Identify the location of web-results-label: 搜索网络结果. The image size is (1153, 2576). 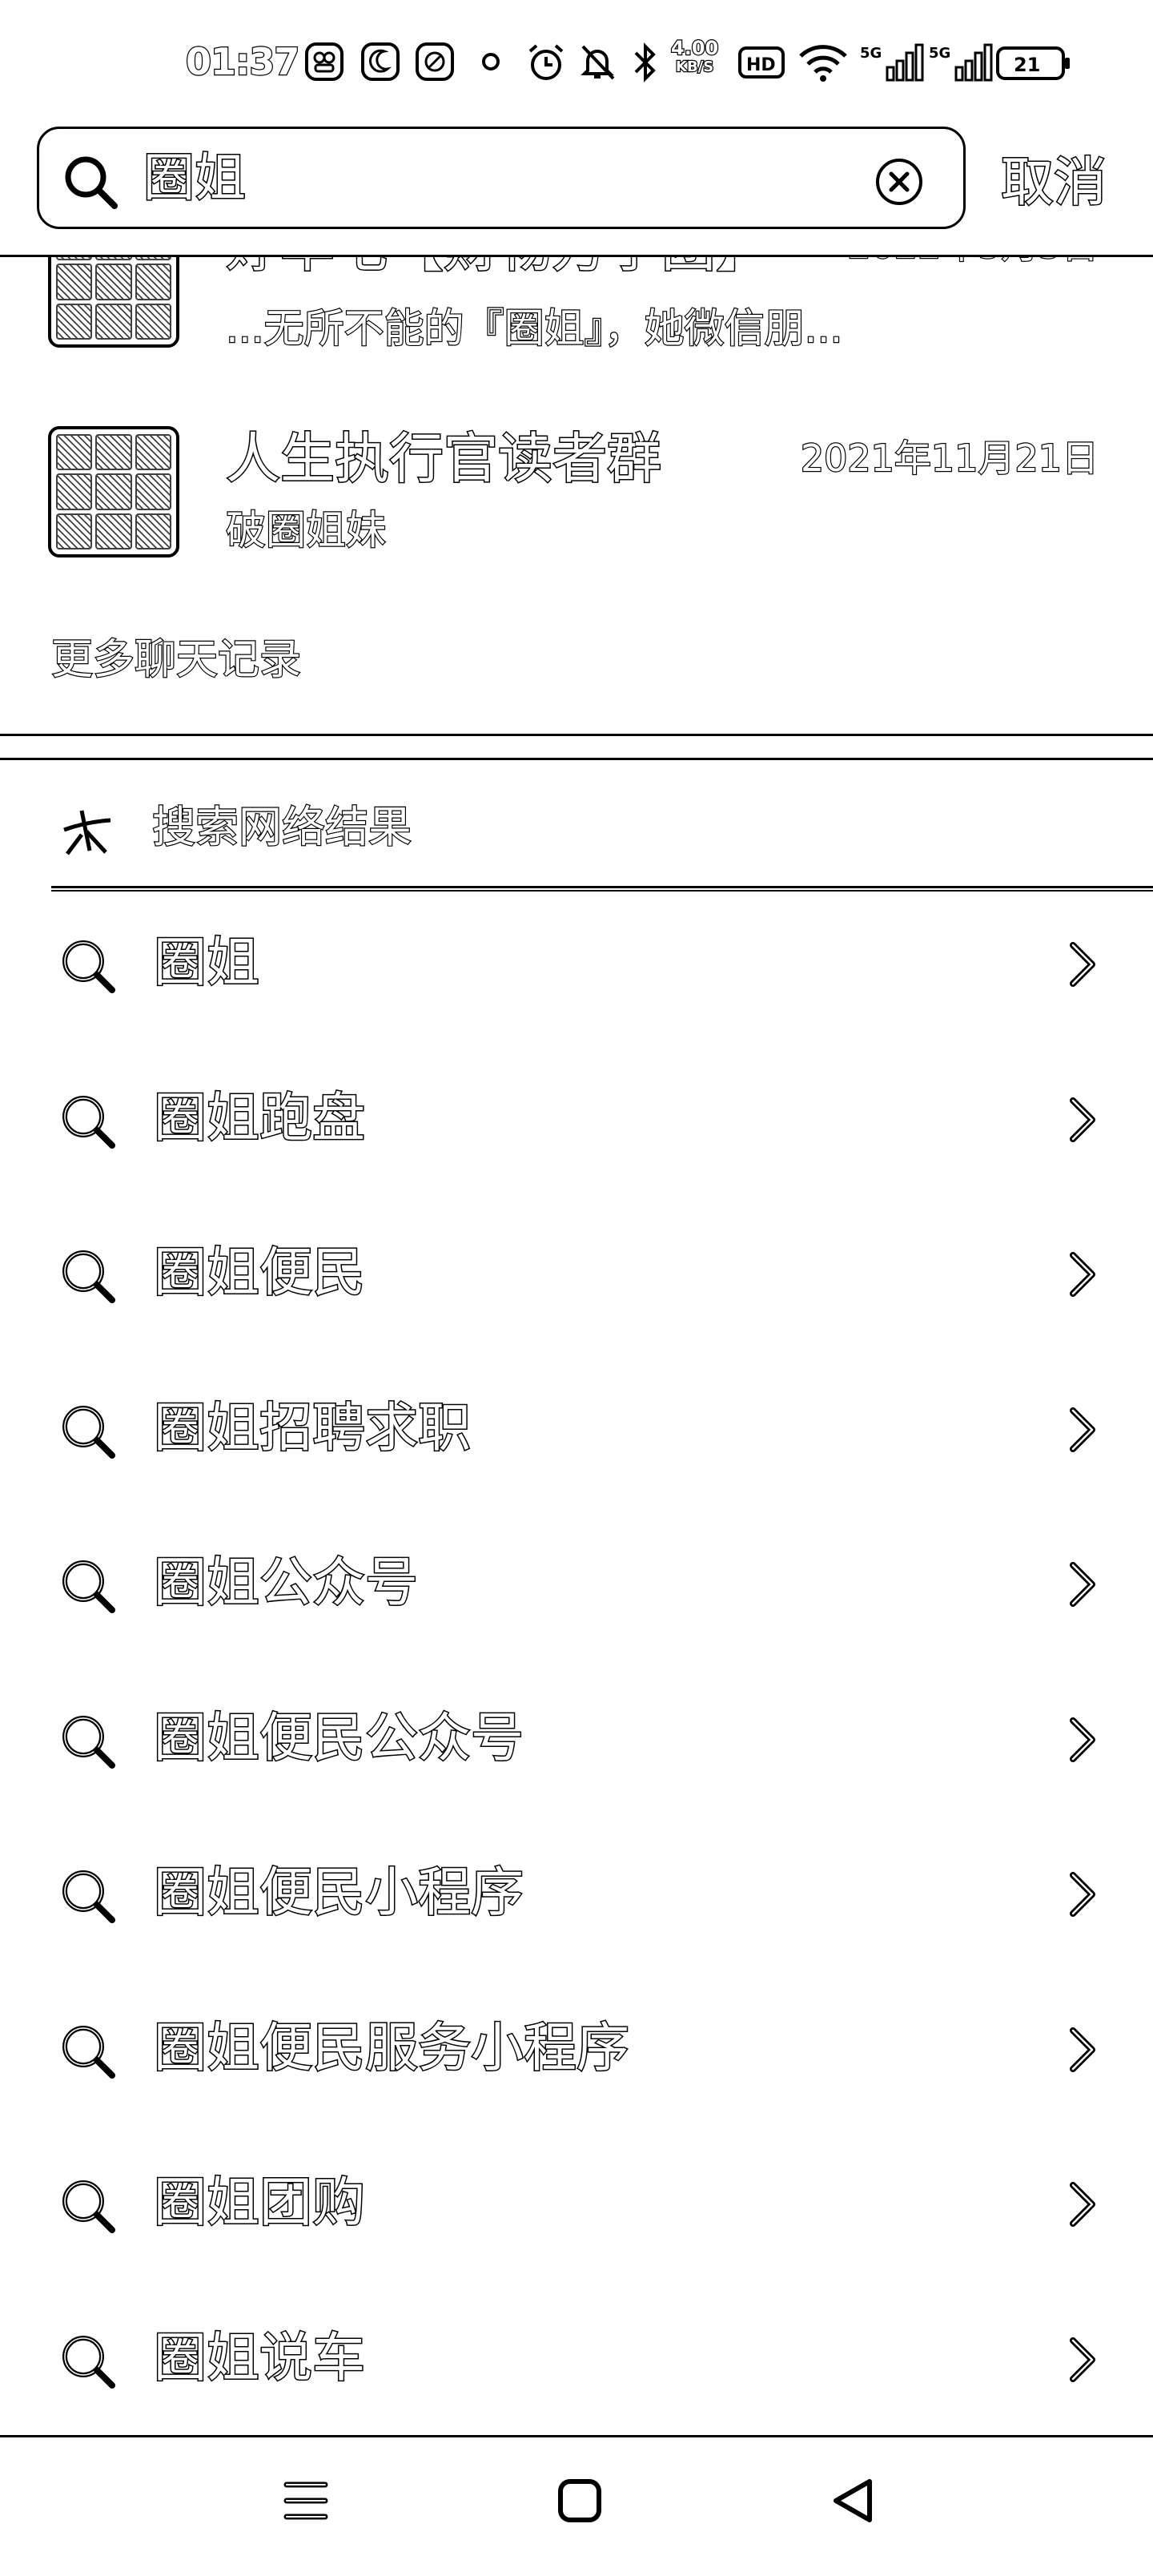
(282, 827).